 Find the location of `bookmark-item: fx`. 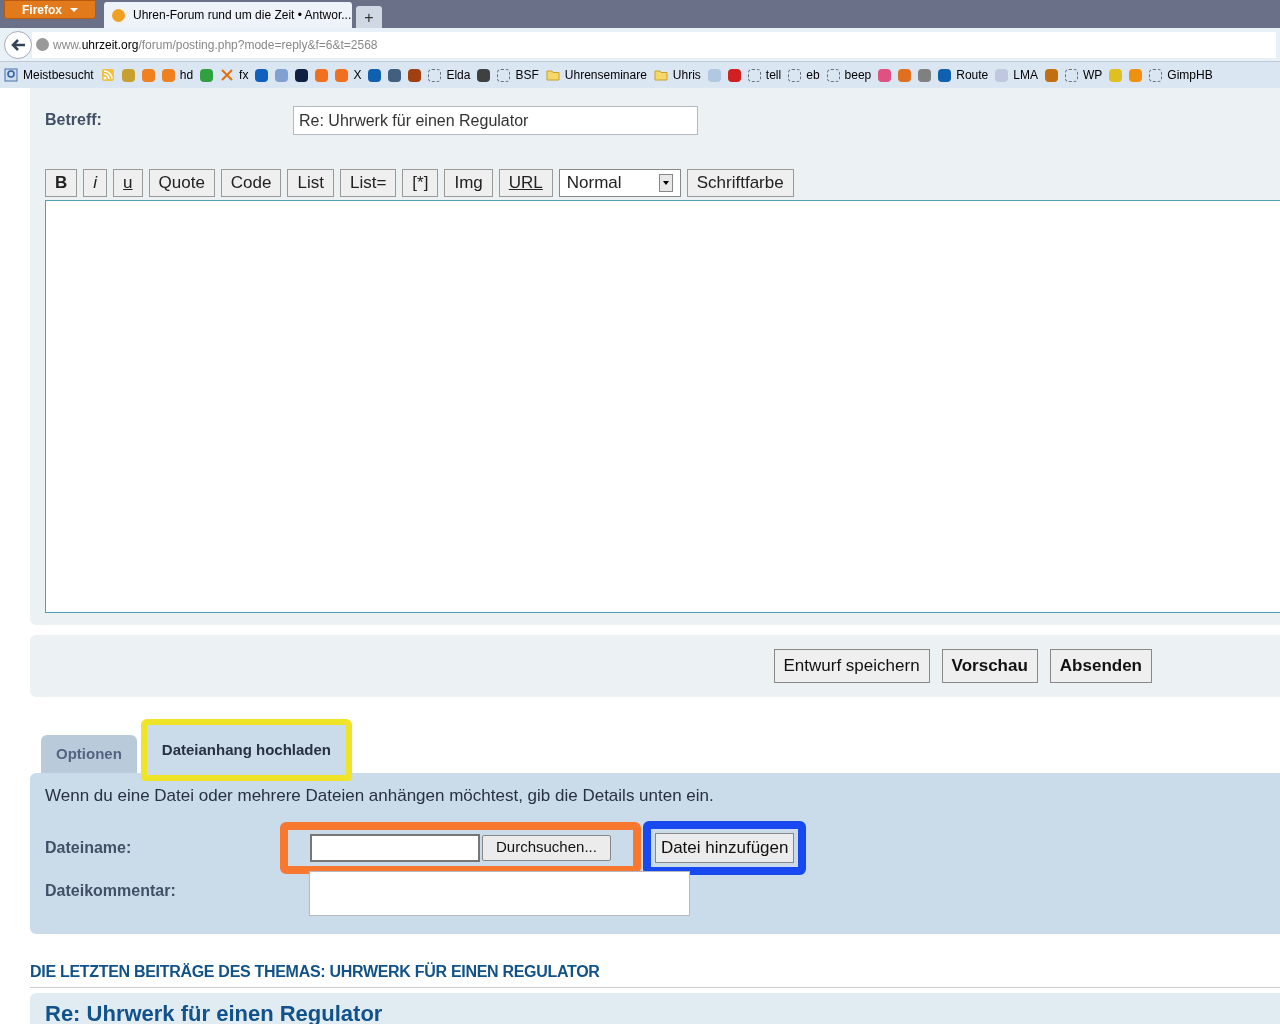

bookmark-item: fx is located at coordinates (234, 75).